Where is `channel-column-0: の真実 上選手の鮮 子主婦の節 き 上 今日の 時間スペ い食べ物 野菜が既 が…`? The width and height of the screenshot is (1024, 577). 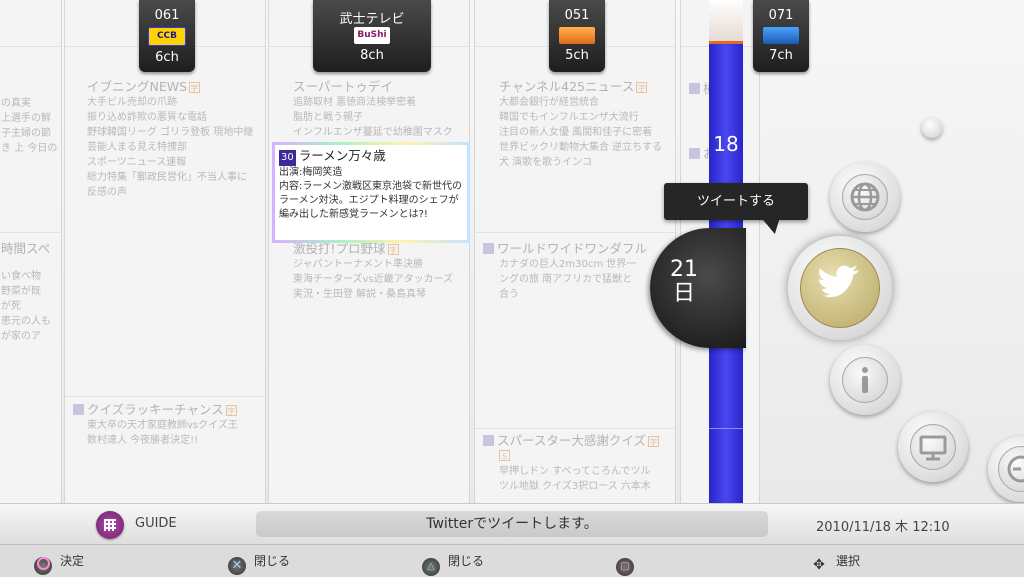
channel-column-0: の真実 上選手の鮮 子主婦の節 き 上 今日の 時間スペ い食べ物 野菜が既 が… is located at coordinates (31, 251).